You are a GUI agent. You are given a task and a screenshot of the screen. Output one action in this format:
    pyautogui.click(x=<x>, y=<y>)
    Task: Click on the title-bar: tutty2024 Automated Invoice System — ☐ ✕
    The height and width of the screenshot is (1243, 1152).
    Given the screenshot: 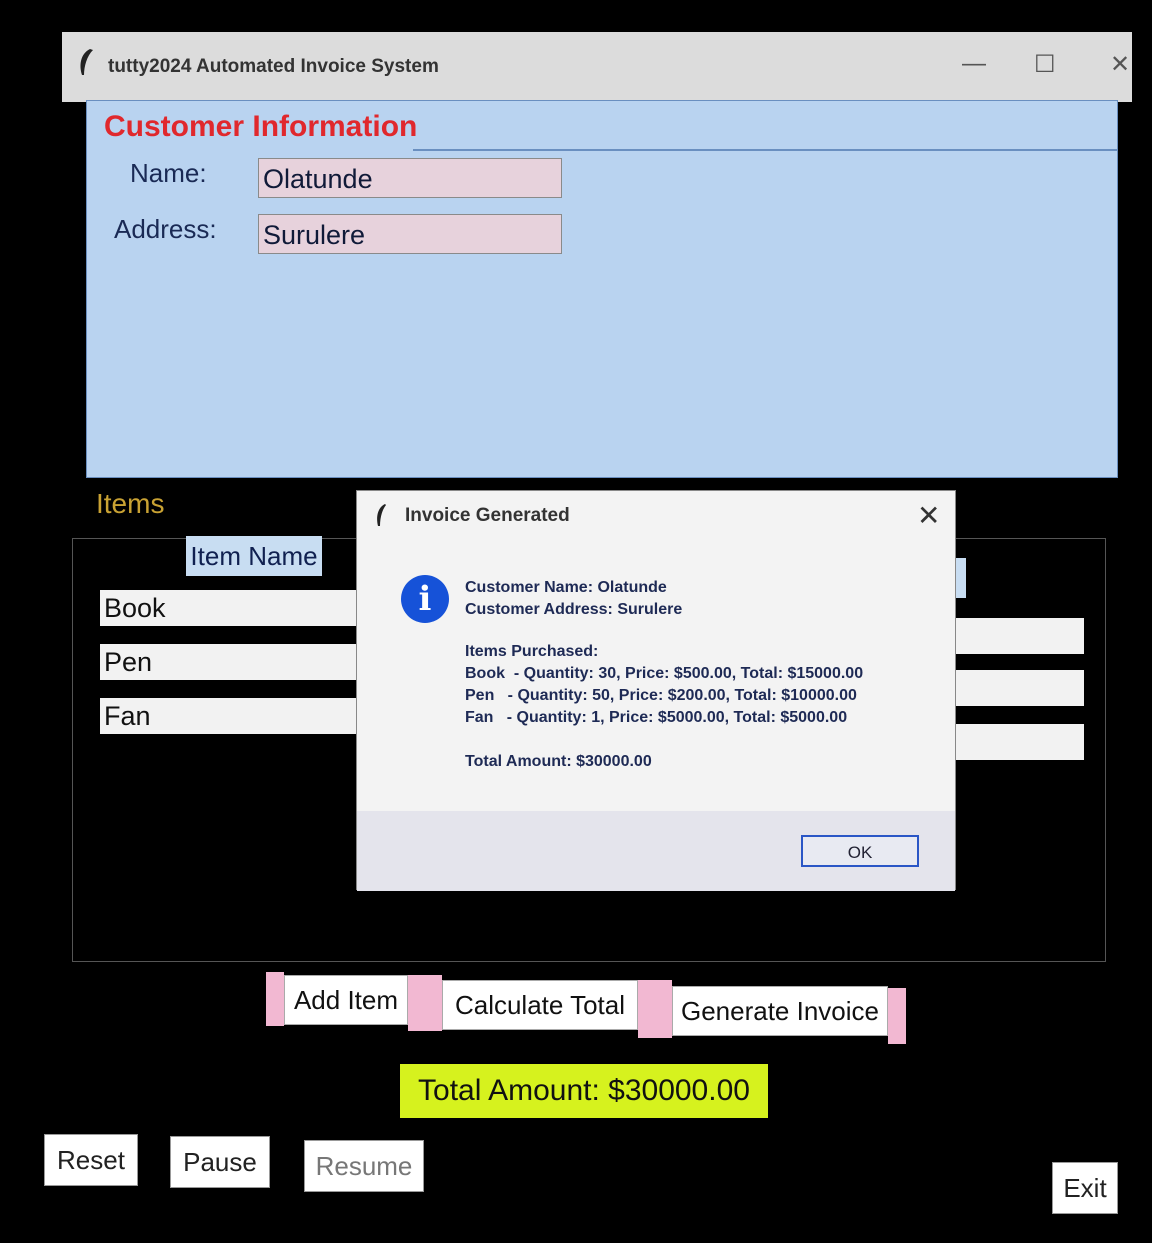 What is the action you would take?
    pyautogui.click(x=597, y=67)
    